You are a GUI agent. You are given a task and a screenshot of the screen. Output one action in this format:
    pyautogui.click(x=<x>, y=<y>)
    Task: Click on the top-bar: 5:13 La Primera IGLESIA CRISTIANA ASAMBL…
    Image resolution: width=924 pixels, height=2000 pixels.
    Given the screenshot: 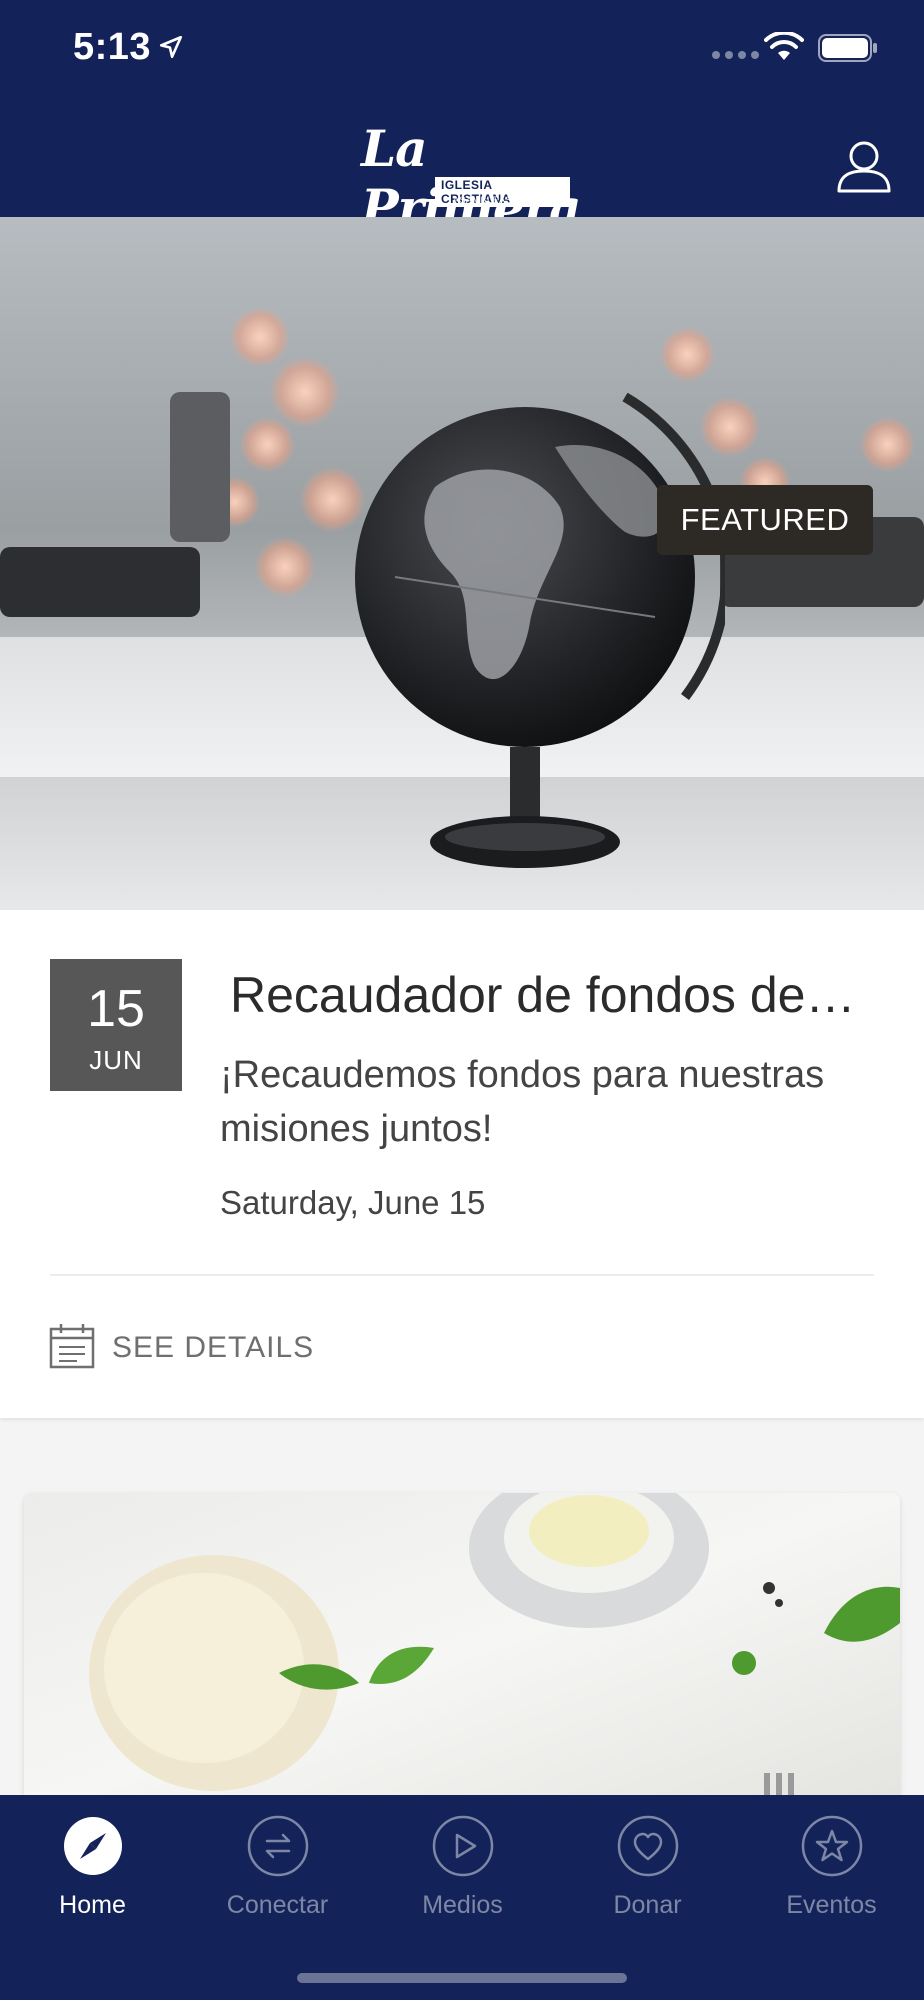 What is the action you would take?
    pyautogui.click(x=462, y=118)
    